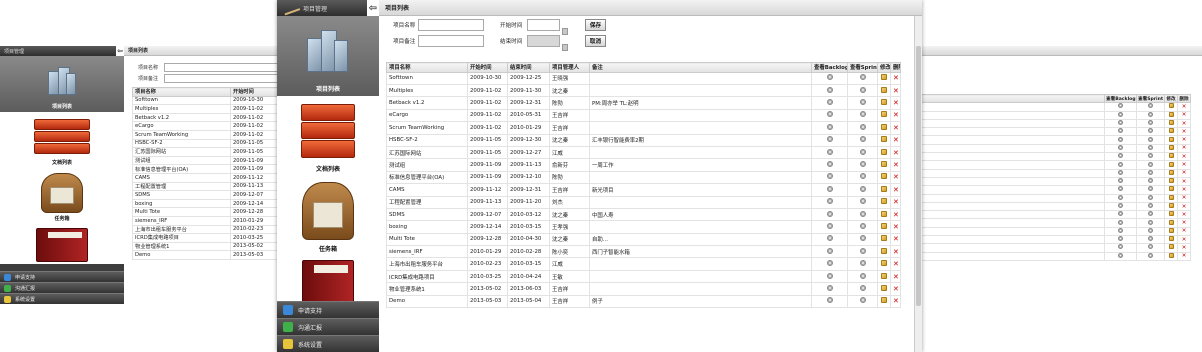  Describe the element at coordinates (207, 255) in the screenshot. I see `table-row: Demo 2013-05-03` at that location.